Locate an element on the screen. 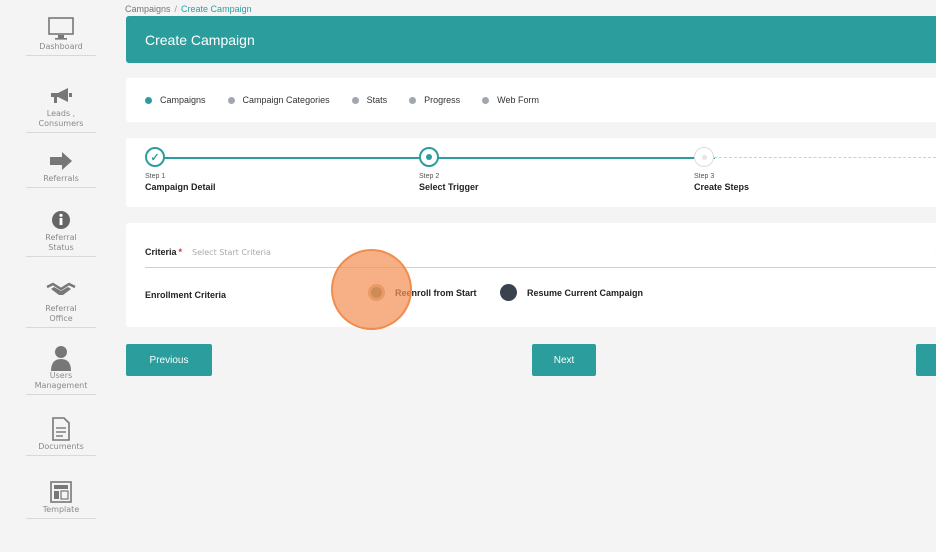 This screenshot has height=552, width=936. radio-label: Resume Current Campaign is located at coordinates (585, 292).